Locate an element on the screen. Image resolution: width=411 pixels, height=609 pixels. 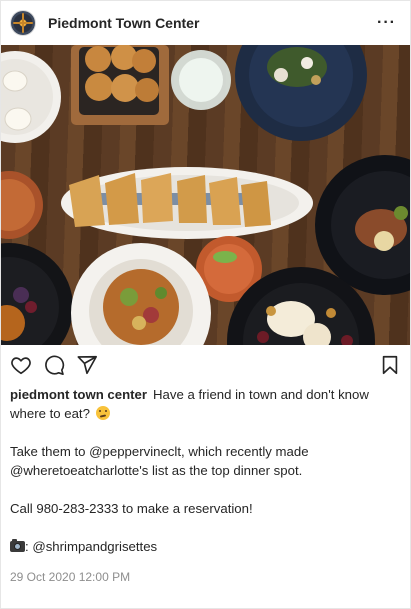
action-bar is located at coordinates (205, 365).